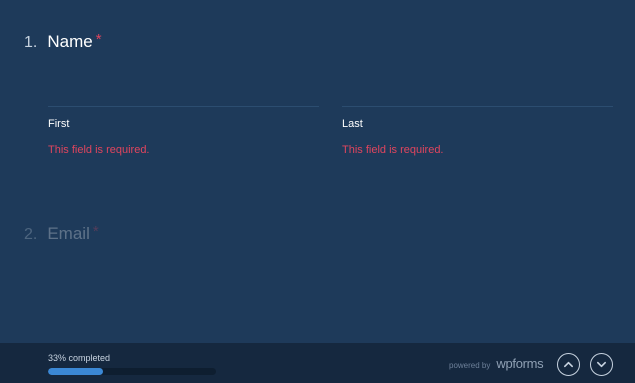  Describe the element at coordinates (477, 131) in the screenshot. I see `last-name-field: Last This field is required.` at that location.